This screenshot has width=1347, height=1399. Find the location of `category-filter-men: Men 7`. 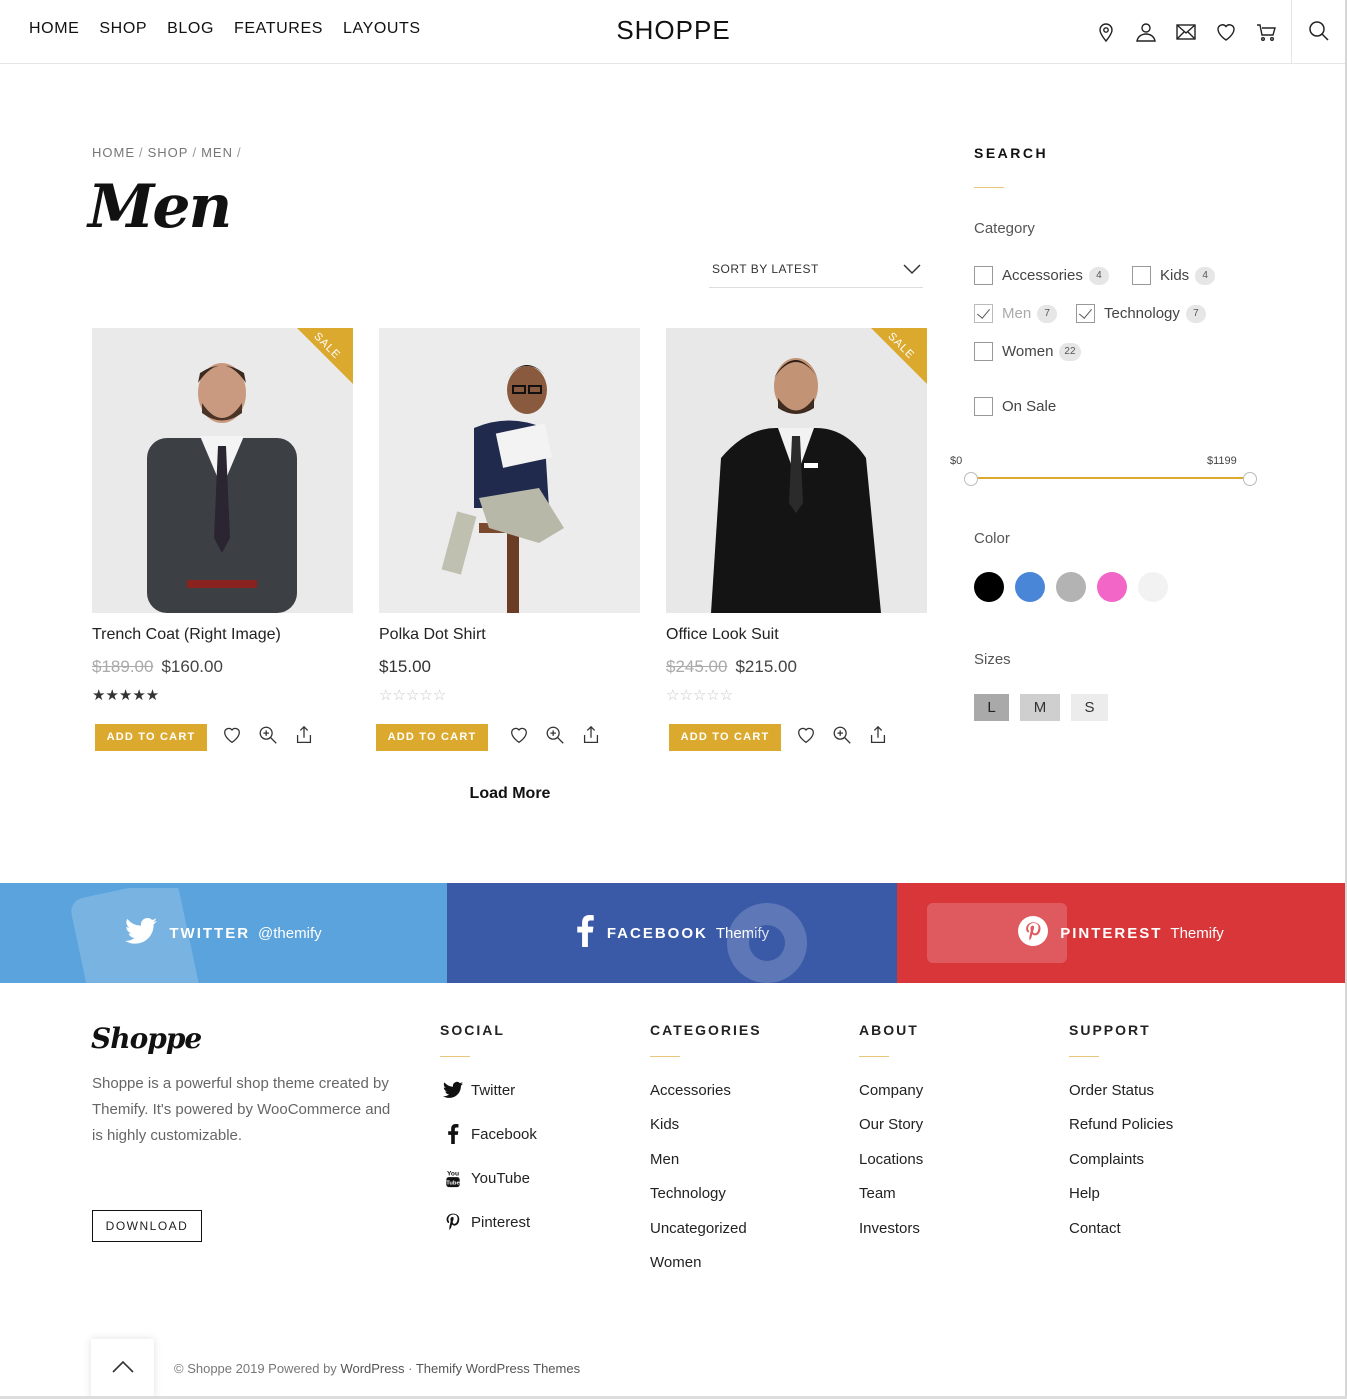

category-filter-men: Men 7 is located at coordinates (1016, 313).